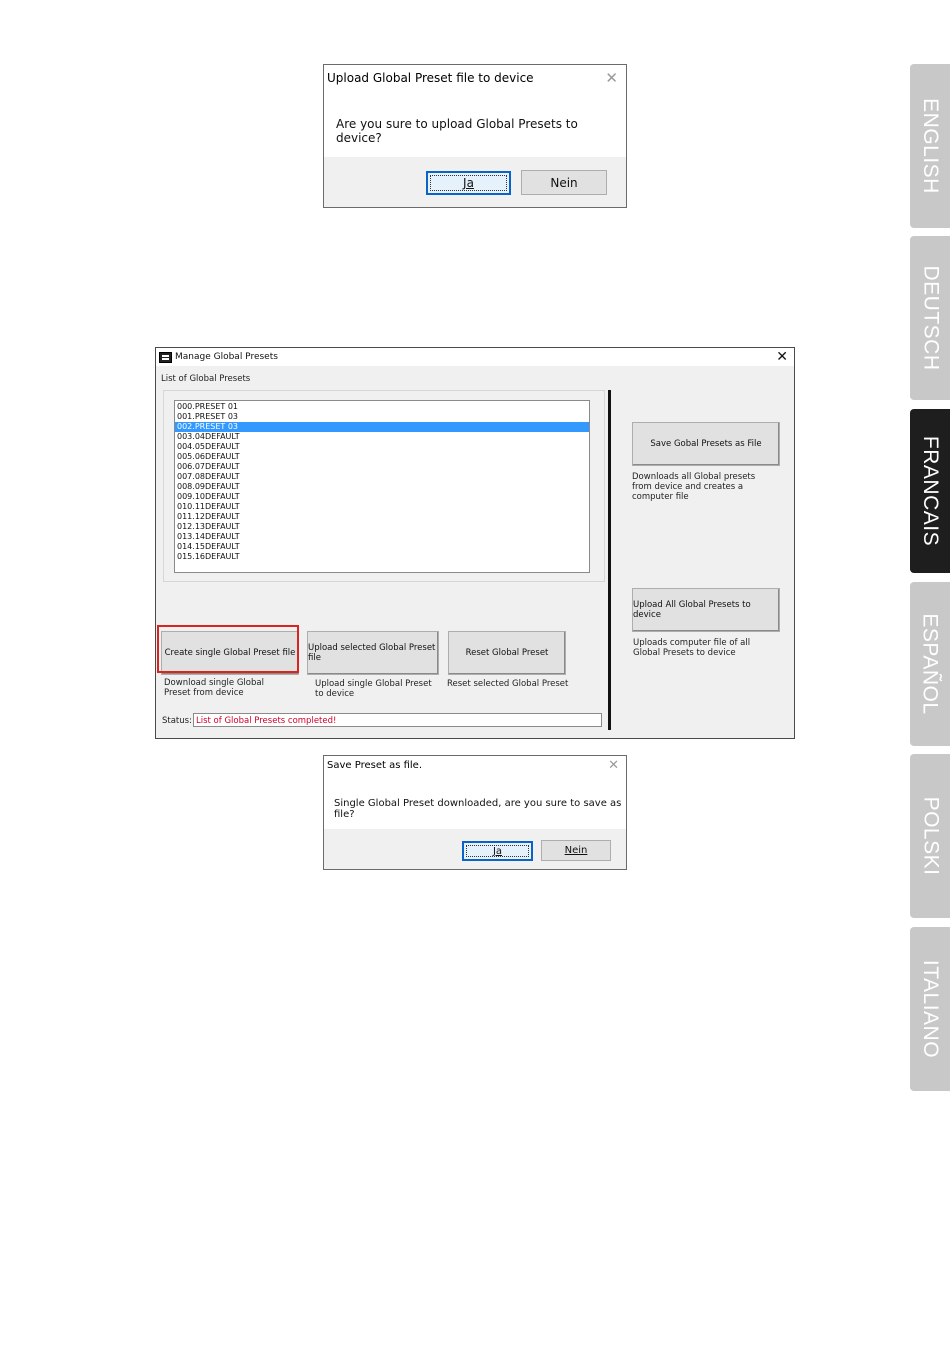  I want to click on app-icon, so click(165, 357).